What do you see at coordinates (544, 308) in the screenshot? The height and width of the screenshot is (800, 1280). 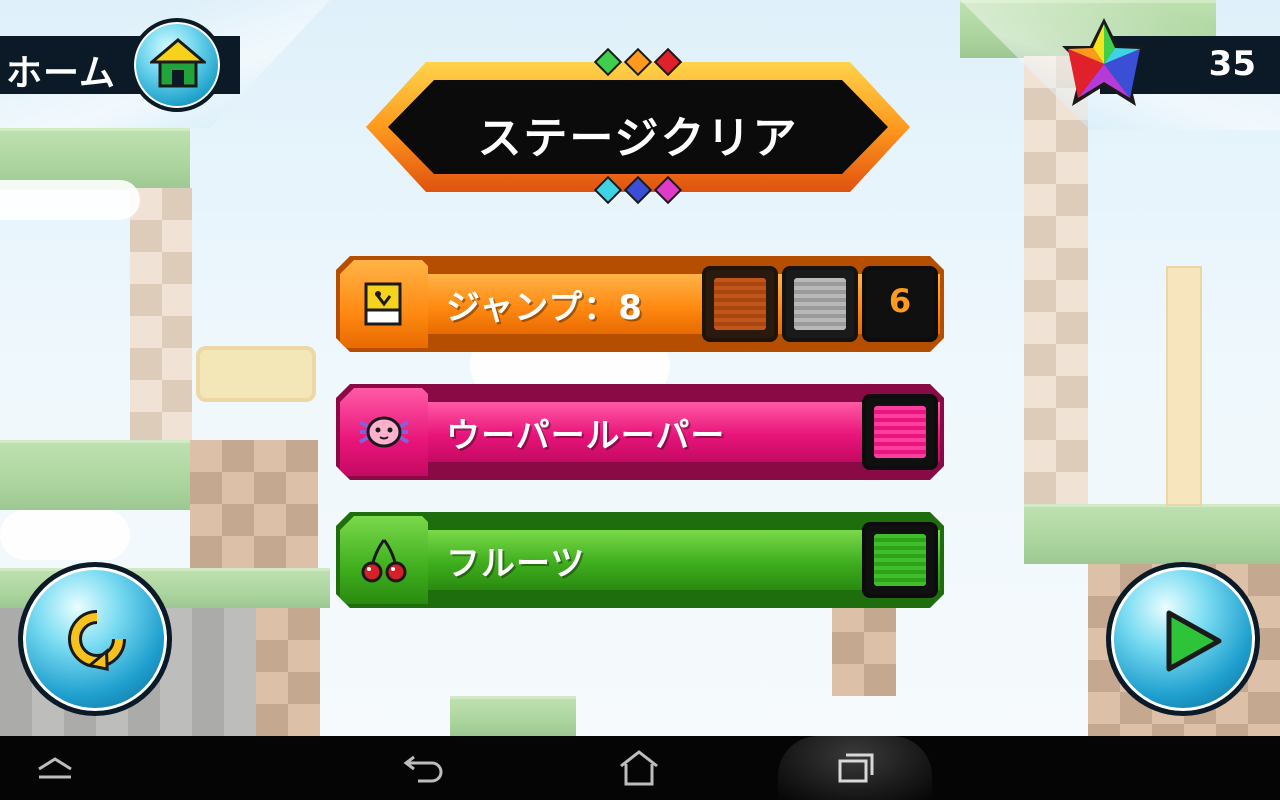 I see `mission-label-jump: ジャンプ：8` at bounding box center [544, 308].